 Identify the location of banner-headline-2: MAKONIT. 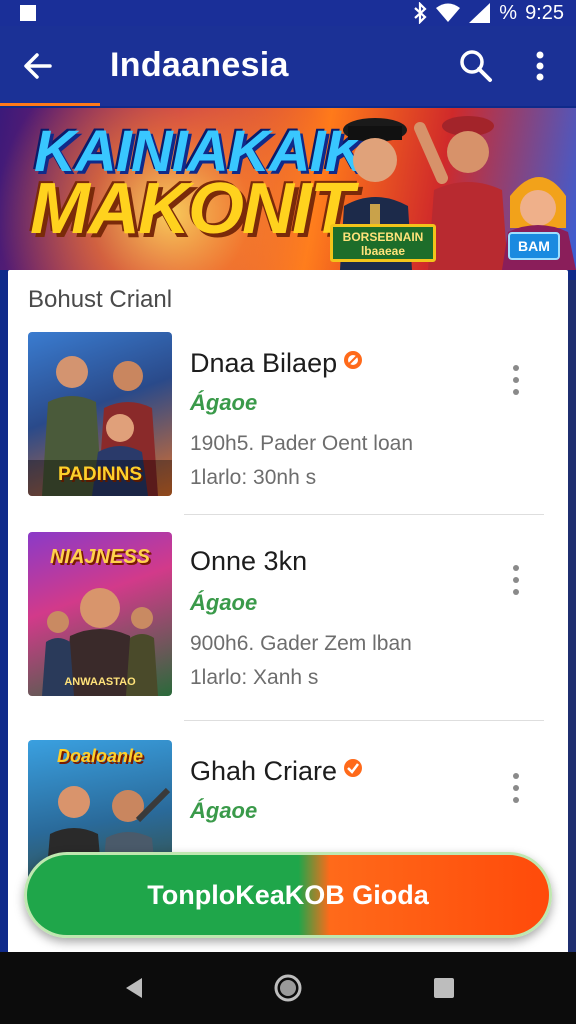
(192, 209).